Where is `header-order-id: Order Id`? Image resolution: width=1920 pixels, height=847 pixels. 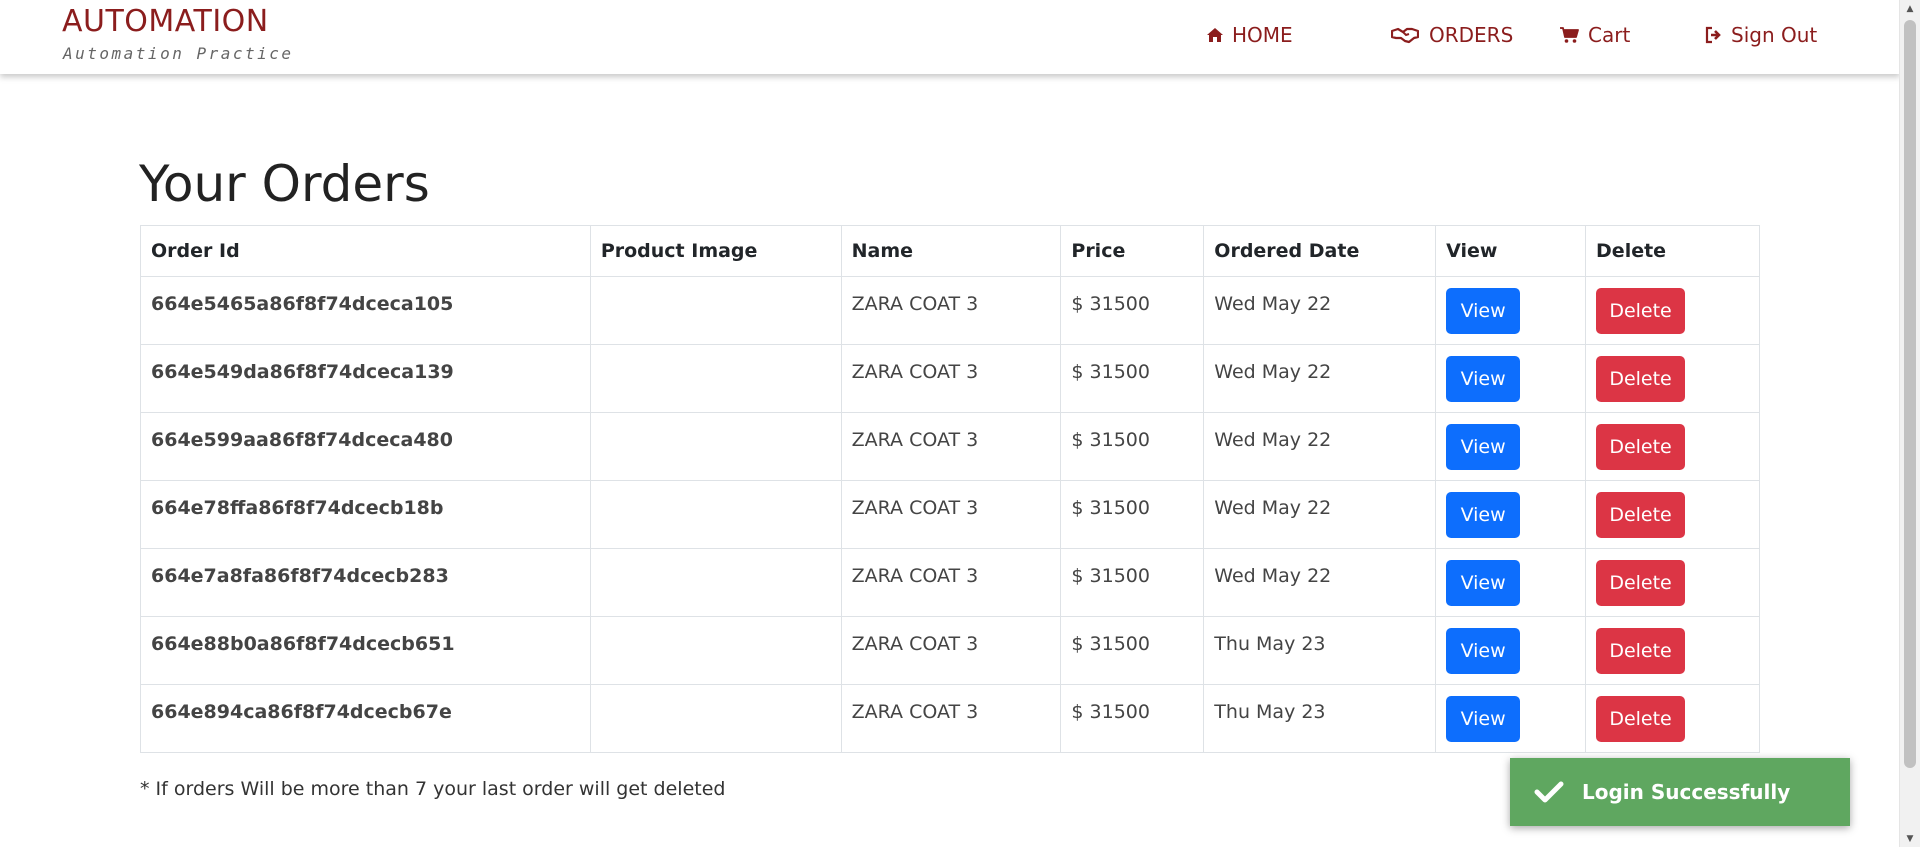
header-order-id: Order Id is located at coordinates (365, 251).